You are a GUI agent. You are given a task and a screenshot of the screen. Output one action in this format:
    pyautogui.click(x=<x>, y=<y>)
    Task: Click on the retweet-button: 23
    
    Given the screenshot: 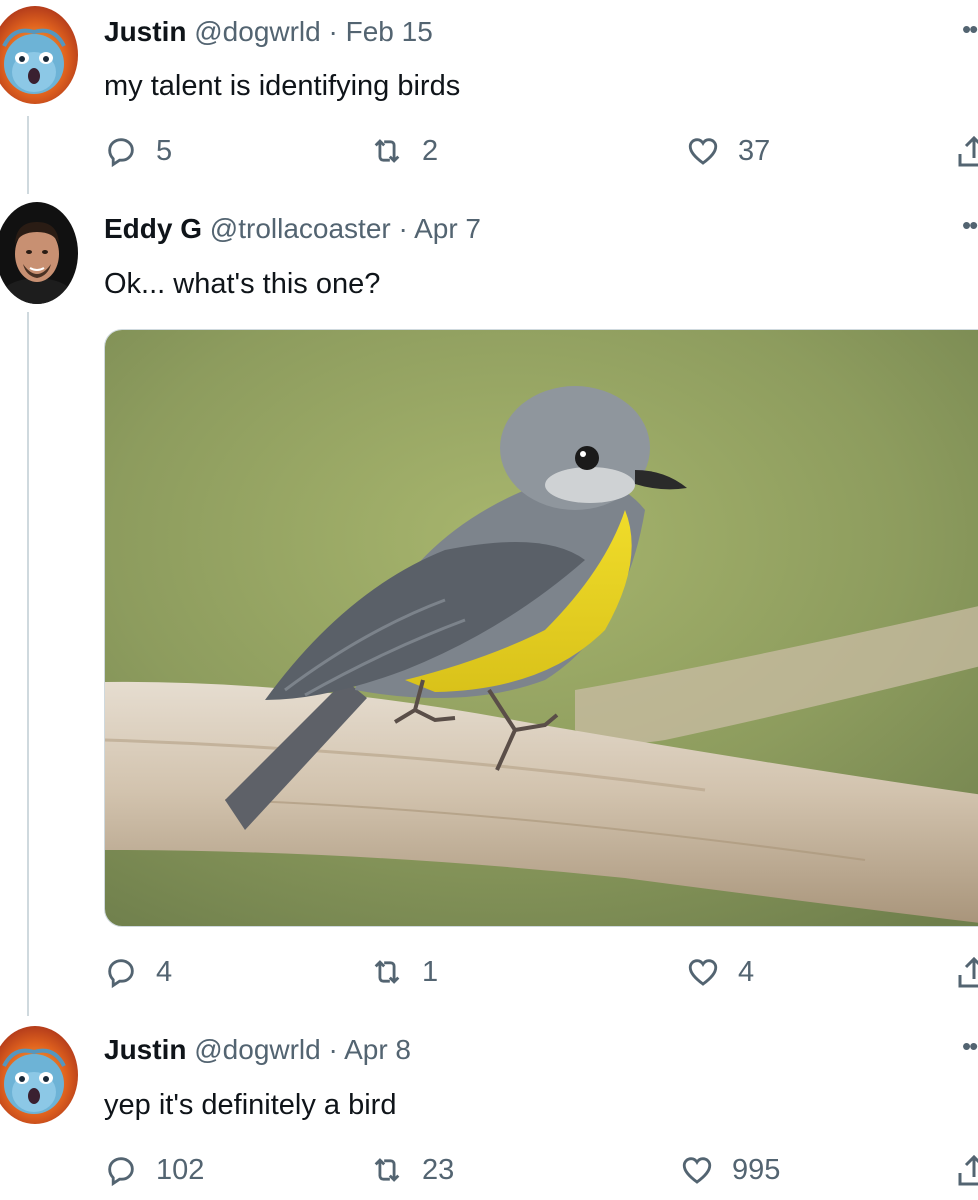 What is the action you would take?
    pyautogui.click(x=412, y=1170)
    